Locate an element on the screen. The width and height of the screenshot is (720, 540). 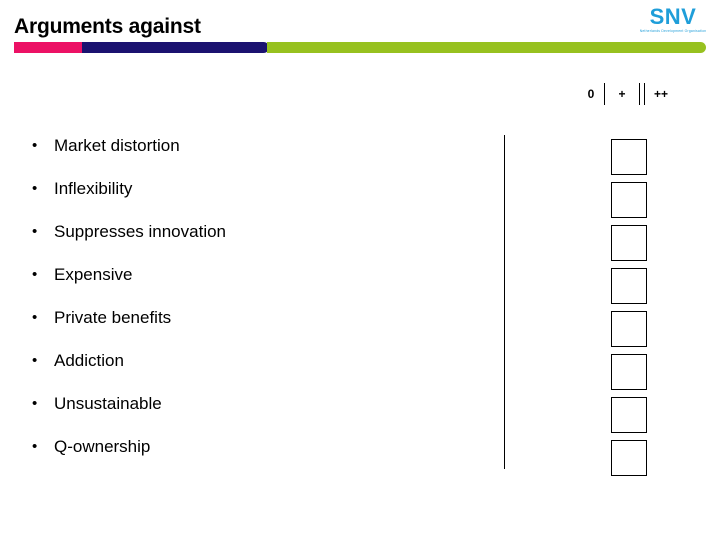
list-item-label: Inflexibility is located at coordinates (93, 188).